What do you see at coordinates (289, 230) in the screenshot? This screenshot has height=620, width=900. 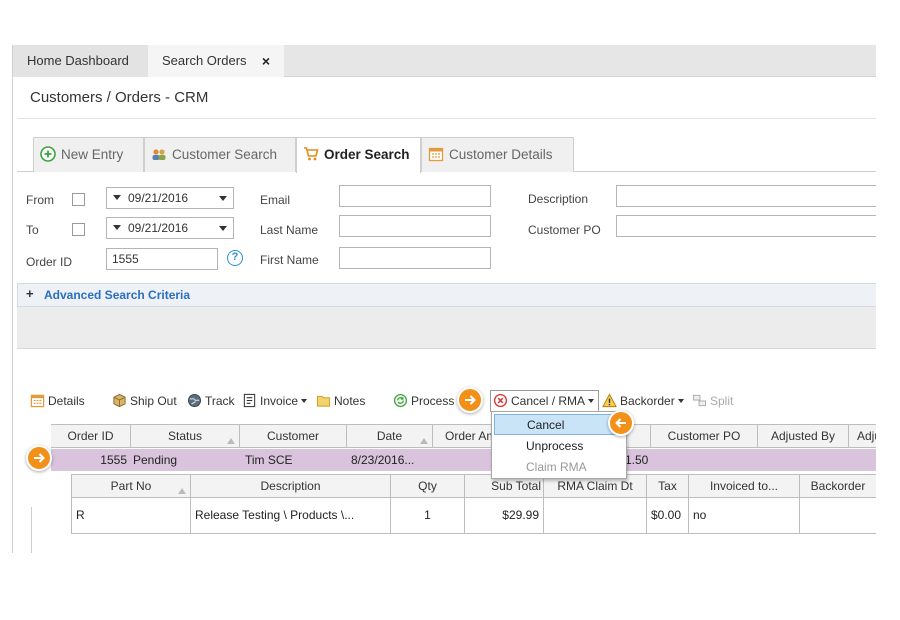 I see `last-name-label: Last Name` at bounding box center [289, 230].